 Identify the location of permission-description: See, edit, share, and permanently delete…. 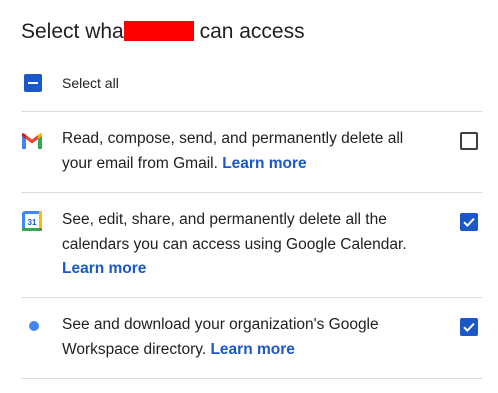
(234, 232).